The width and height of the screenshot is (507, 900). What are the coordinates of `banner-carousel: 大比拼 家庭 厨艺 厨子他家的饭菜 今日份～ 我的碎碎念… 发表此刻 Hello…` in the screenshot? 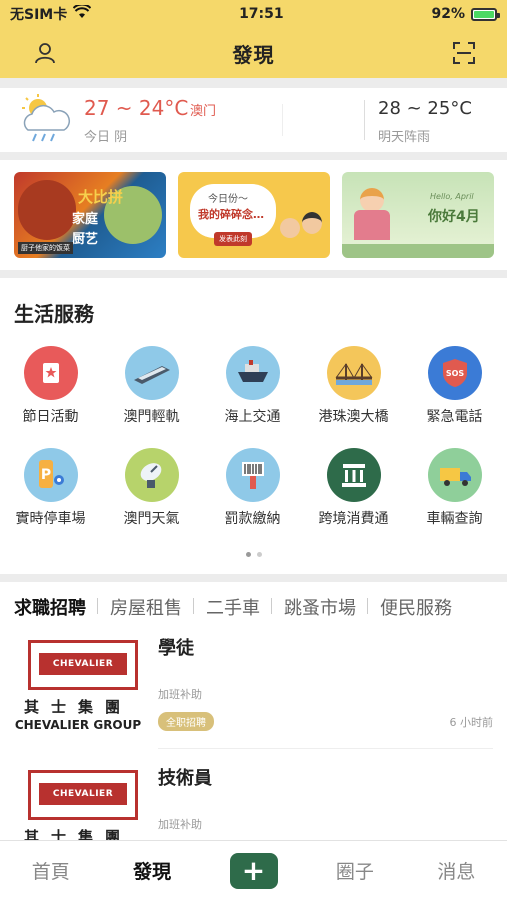 It's located at (253, 215).